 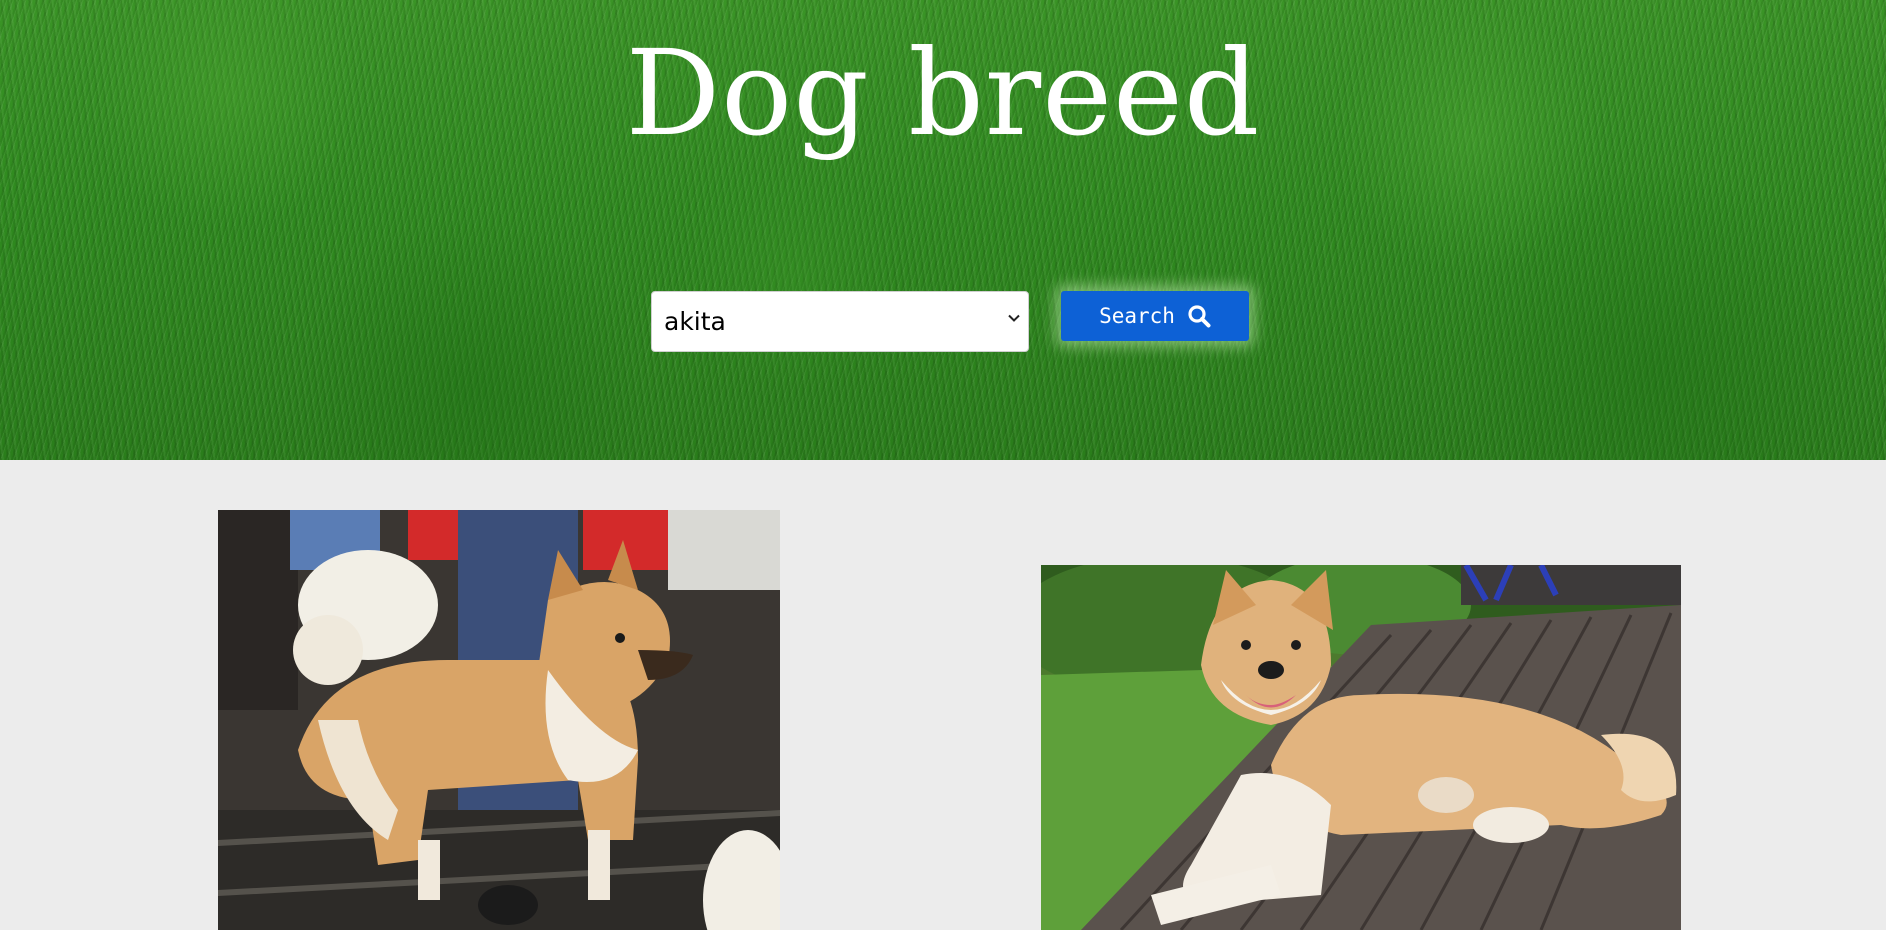 I want to click on search-icon, so click(x=1199, y=316).